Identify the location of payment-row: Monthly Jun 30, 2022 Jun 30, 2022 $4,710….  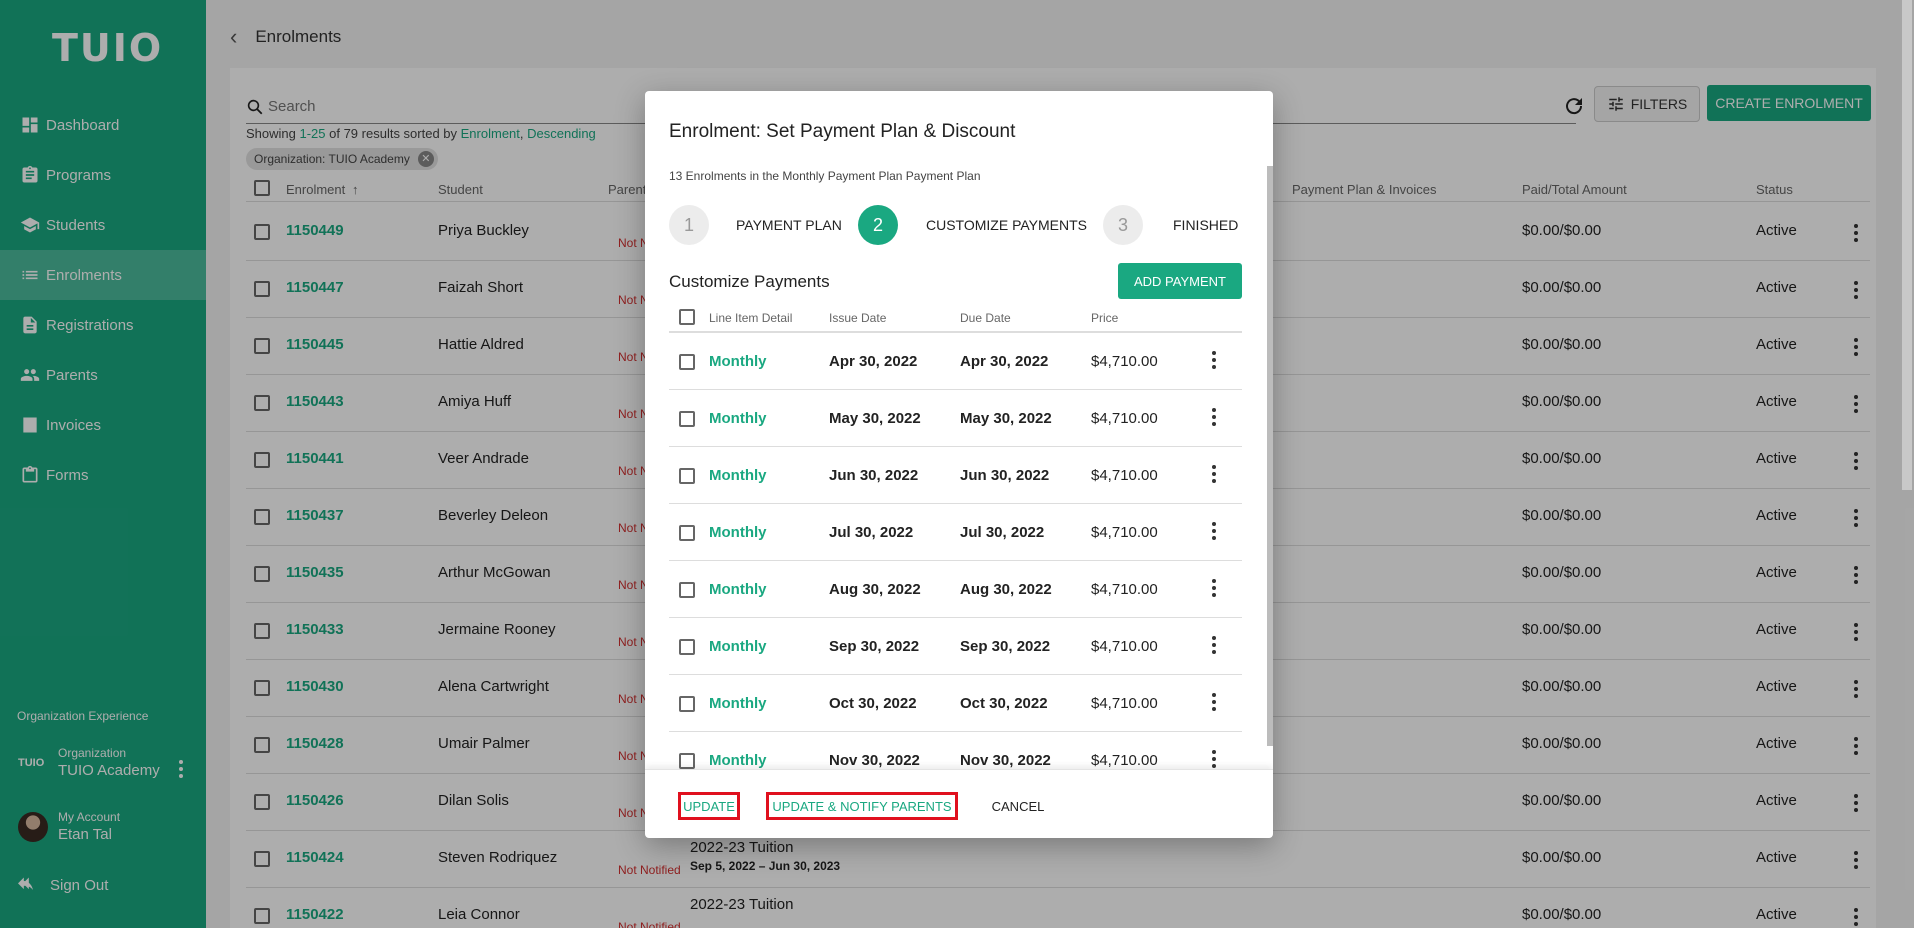
(955, 475).